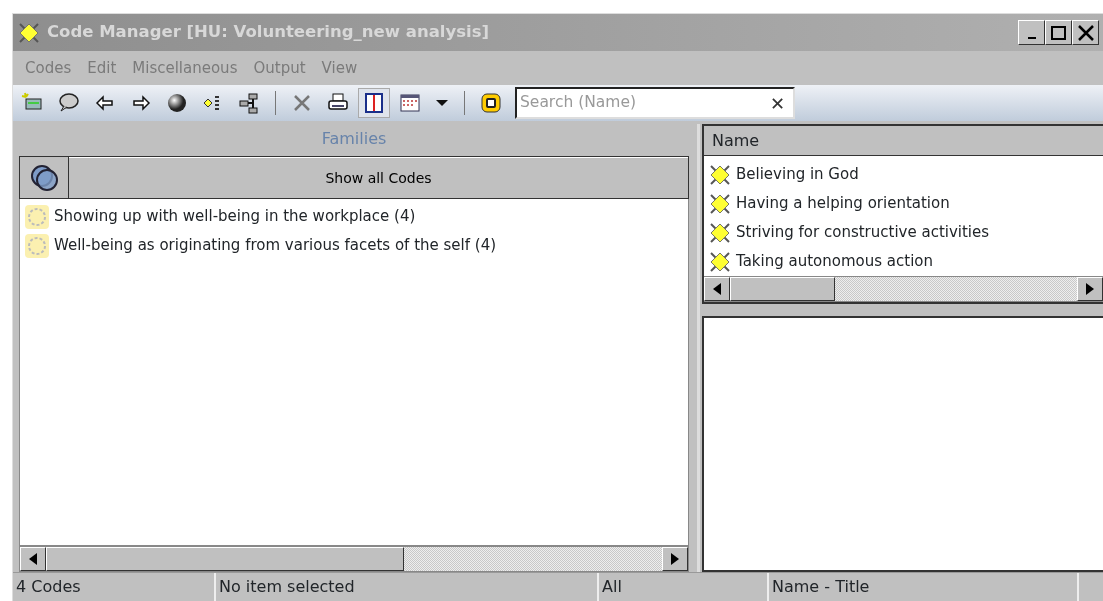  What do you see at coordinates (684, 587) in the screenshot?
I see `status-cell: All` at bounding box center [684, 587].